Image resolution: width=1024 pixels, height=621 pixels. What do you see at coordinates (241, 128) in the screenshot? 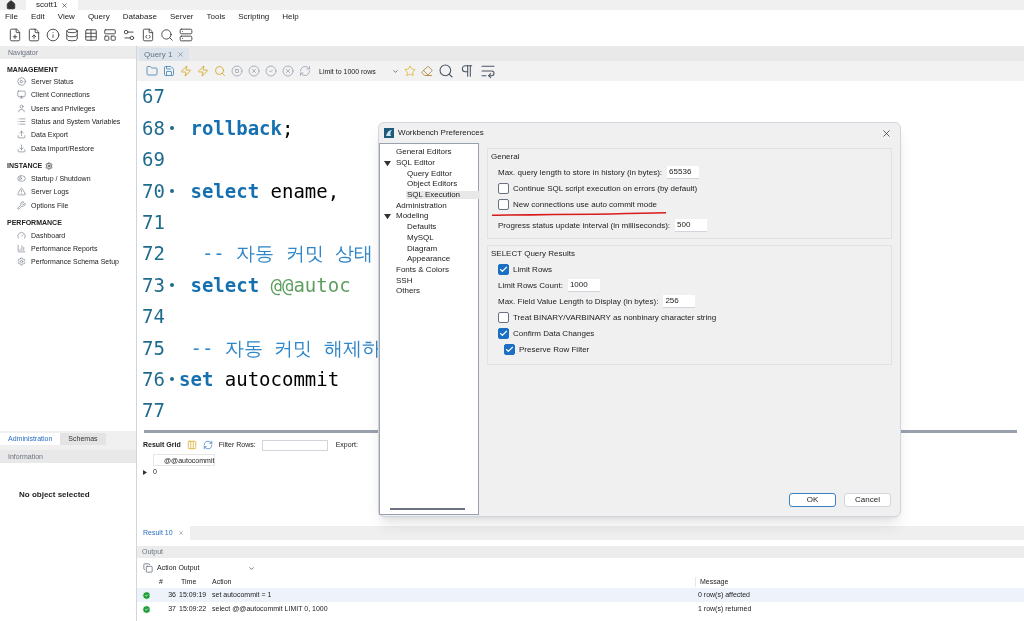
I see `code-line: rollback;` at bounding box center [241, 128].